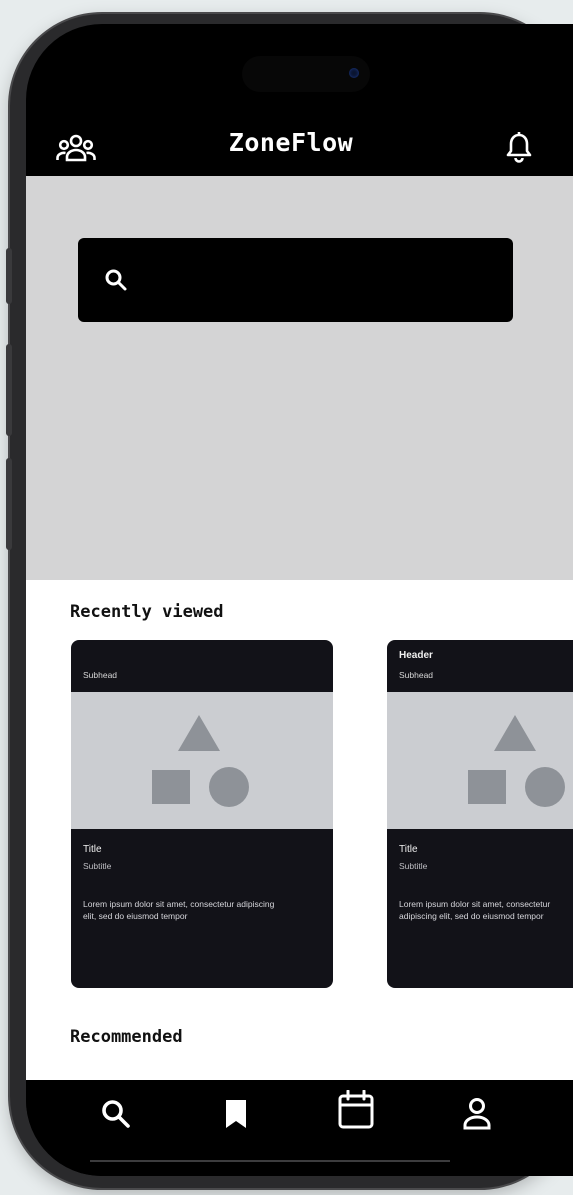 This screenshot has height=1195, width=573. Describe the element at coordinates (116, 1114) in the screenshot. I see `nav-search-icon` at that location.